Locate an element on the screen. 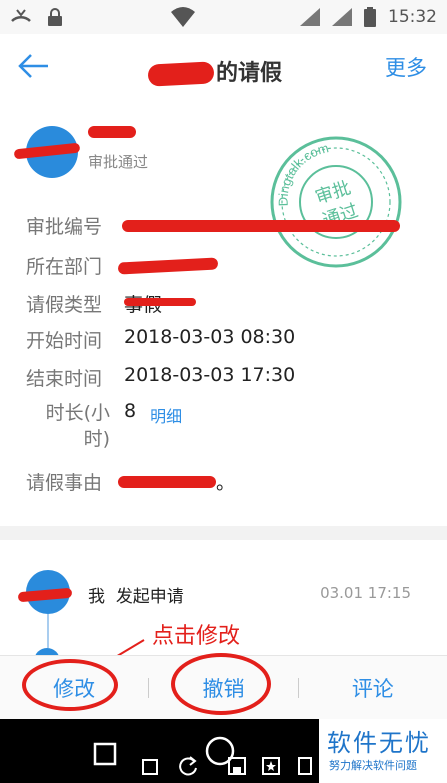 The image size is (447, 783). back-button is located at coordinates (34, 66).